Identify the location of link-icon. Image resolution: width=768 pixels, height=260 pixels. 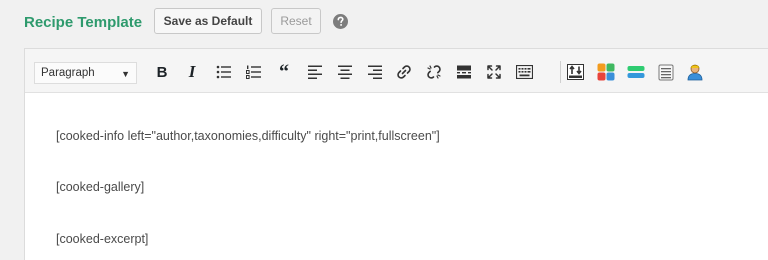
(404, 72).